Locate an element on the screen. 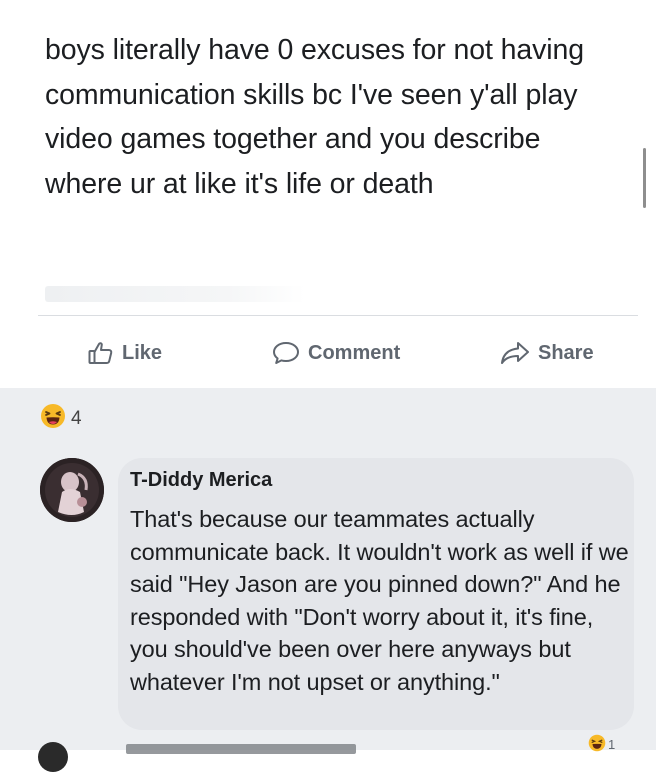 This screenshot has height=772, width=656. next-comment-avatar is located at coordinates (53, 757).